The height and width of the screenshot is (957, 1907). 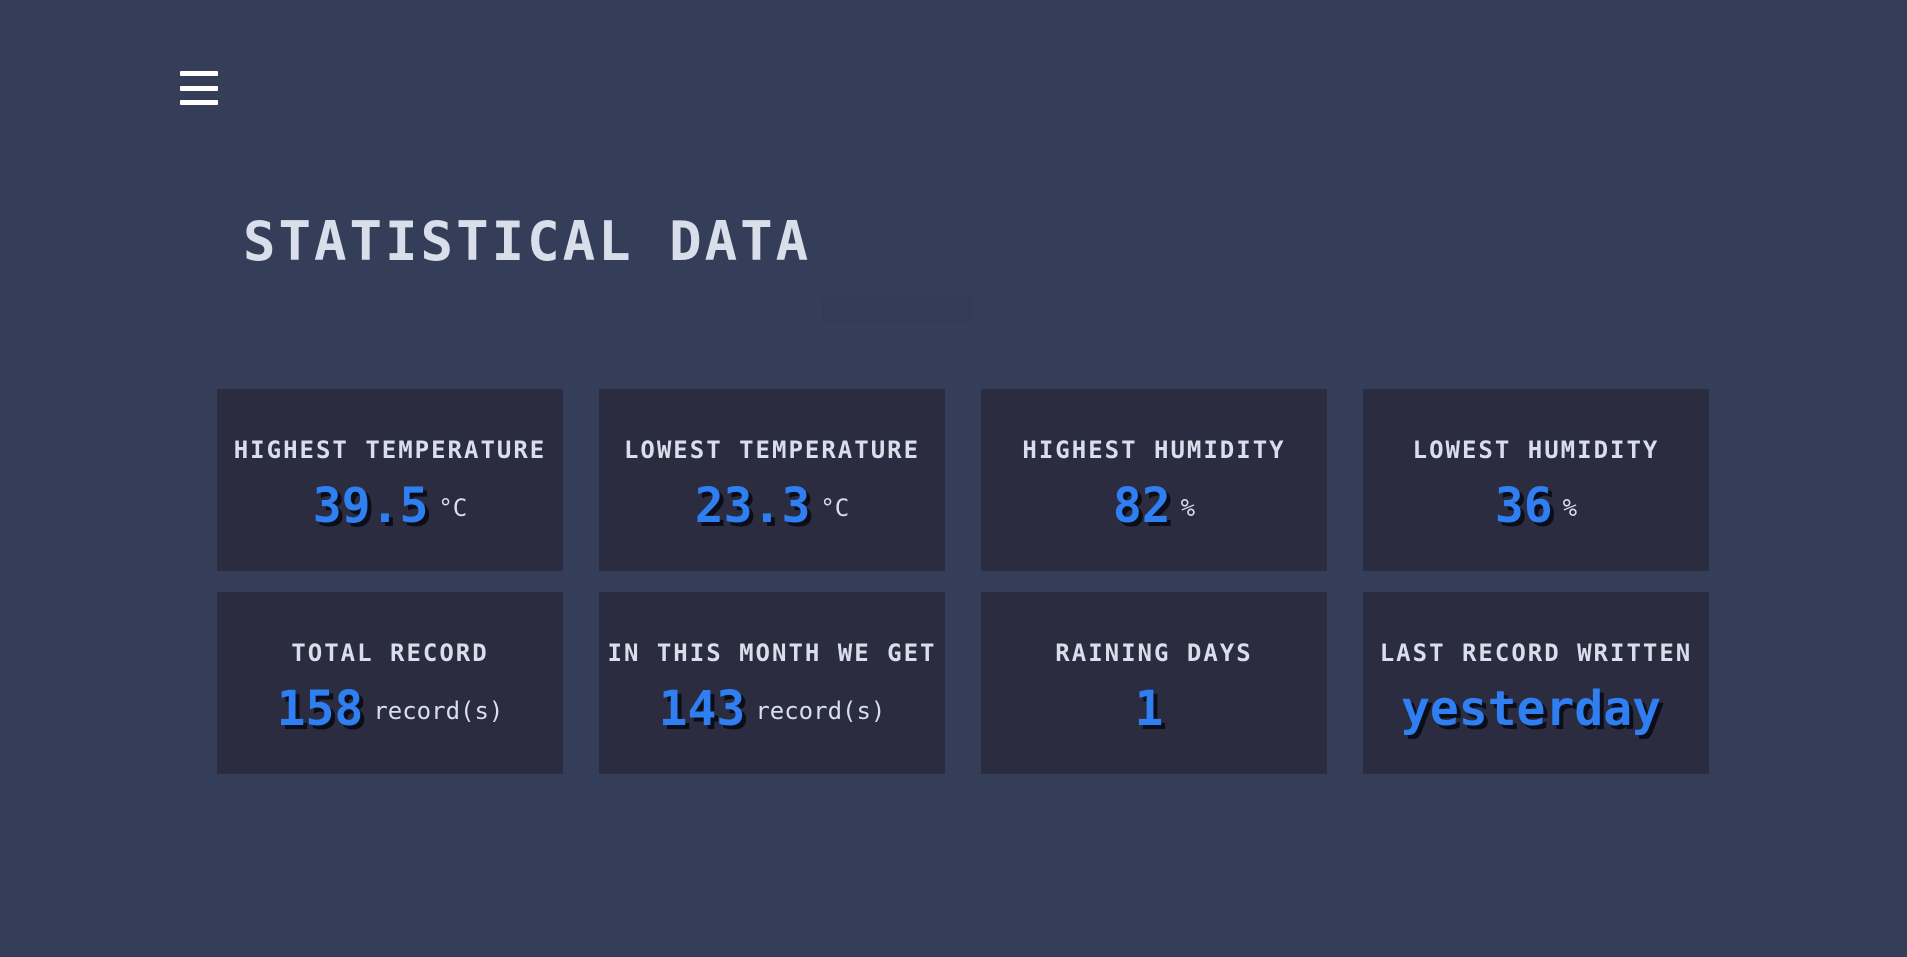 What do you see at coordinates (1154, 653) in the screenshot?
I see `stat-label: RAINING DAYS` at bounding box center [1154, 653].